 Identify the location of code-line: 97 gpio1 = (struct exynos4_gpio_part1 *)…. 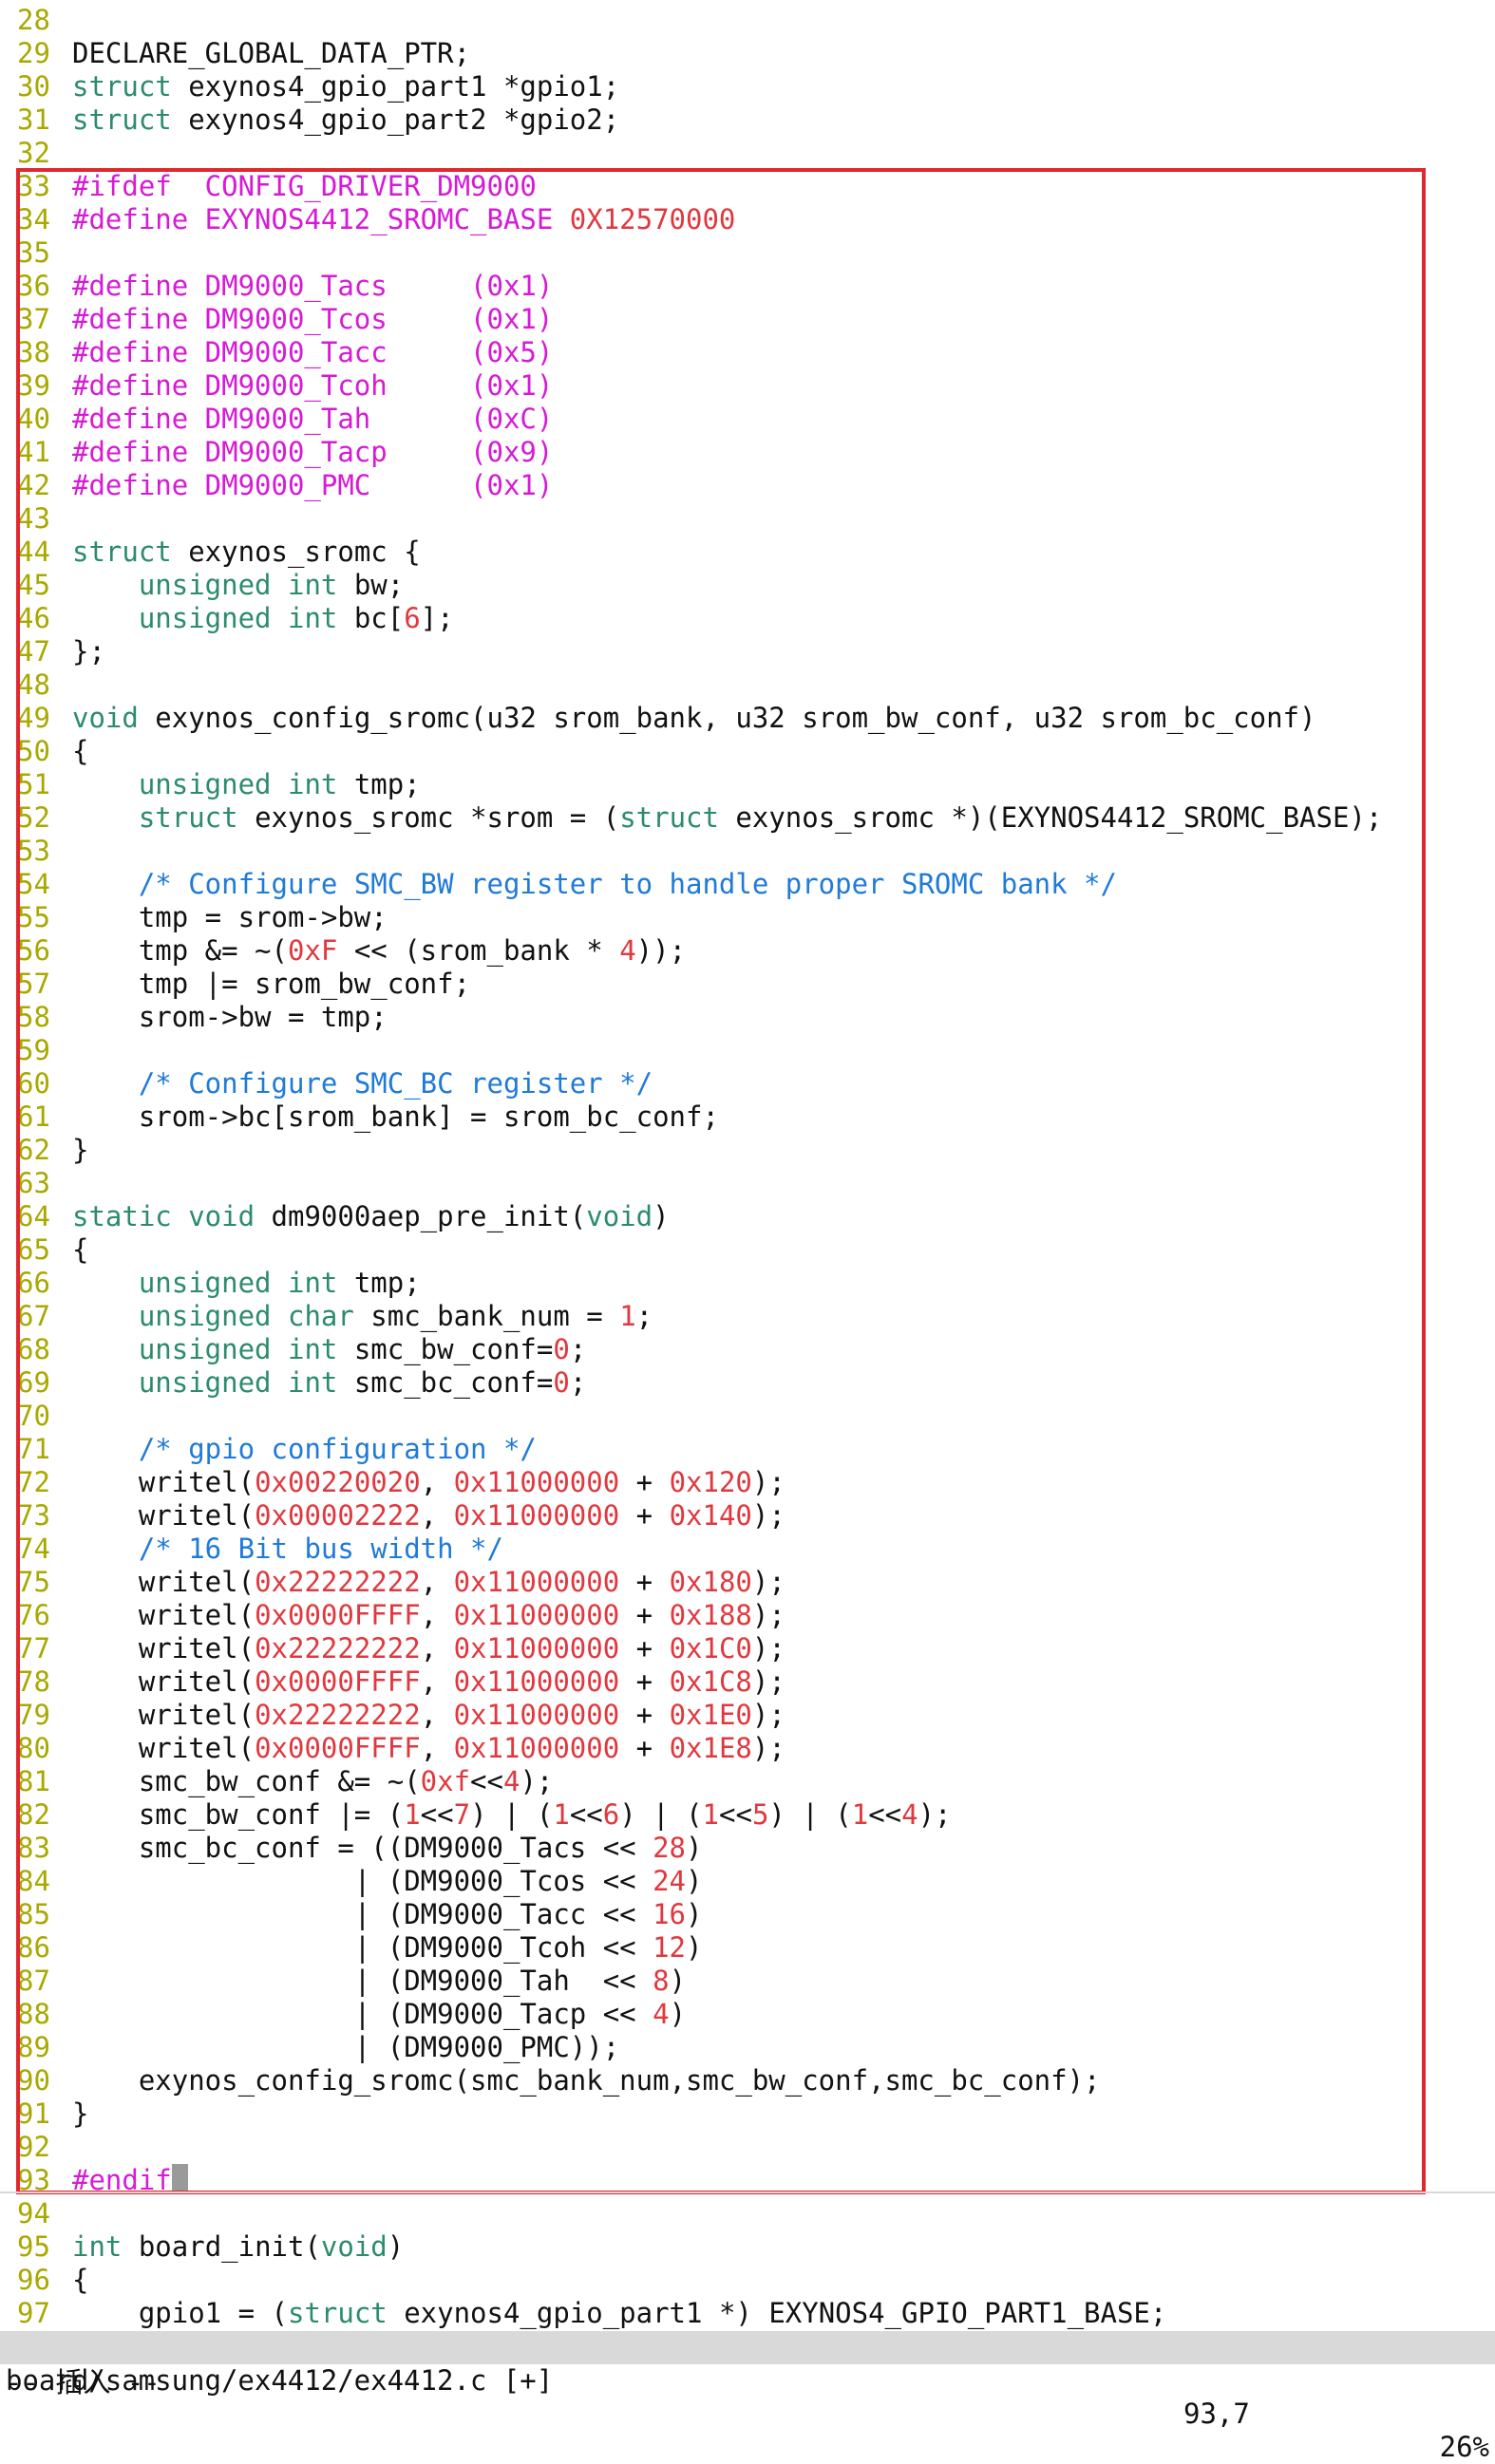
(747, 2314).